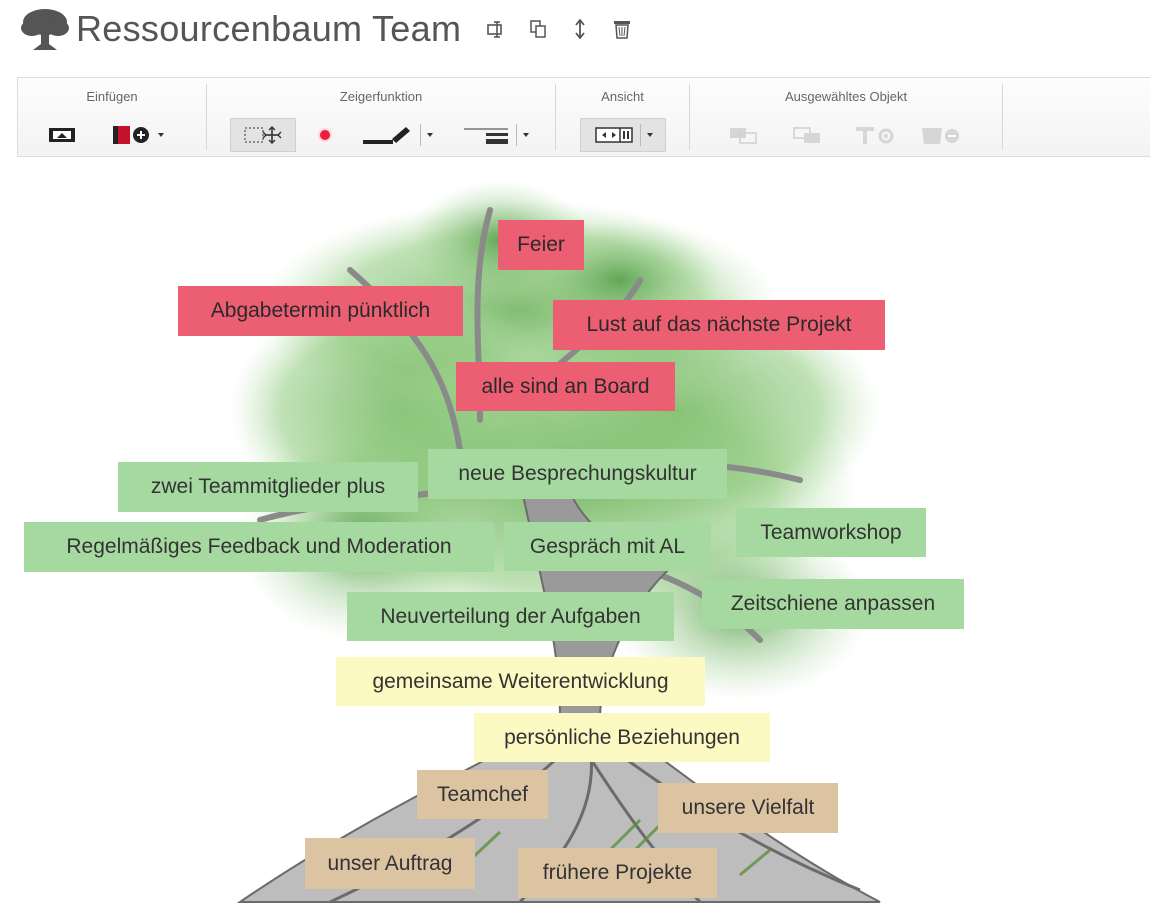 This screenshot has height=908, width=1150. I want to click on insert-image-button, so click(62, 135).